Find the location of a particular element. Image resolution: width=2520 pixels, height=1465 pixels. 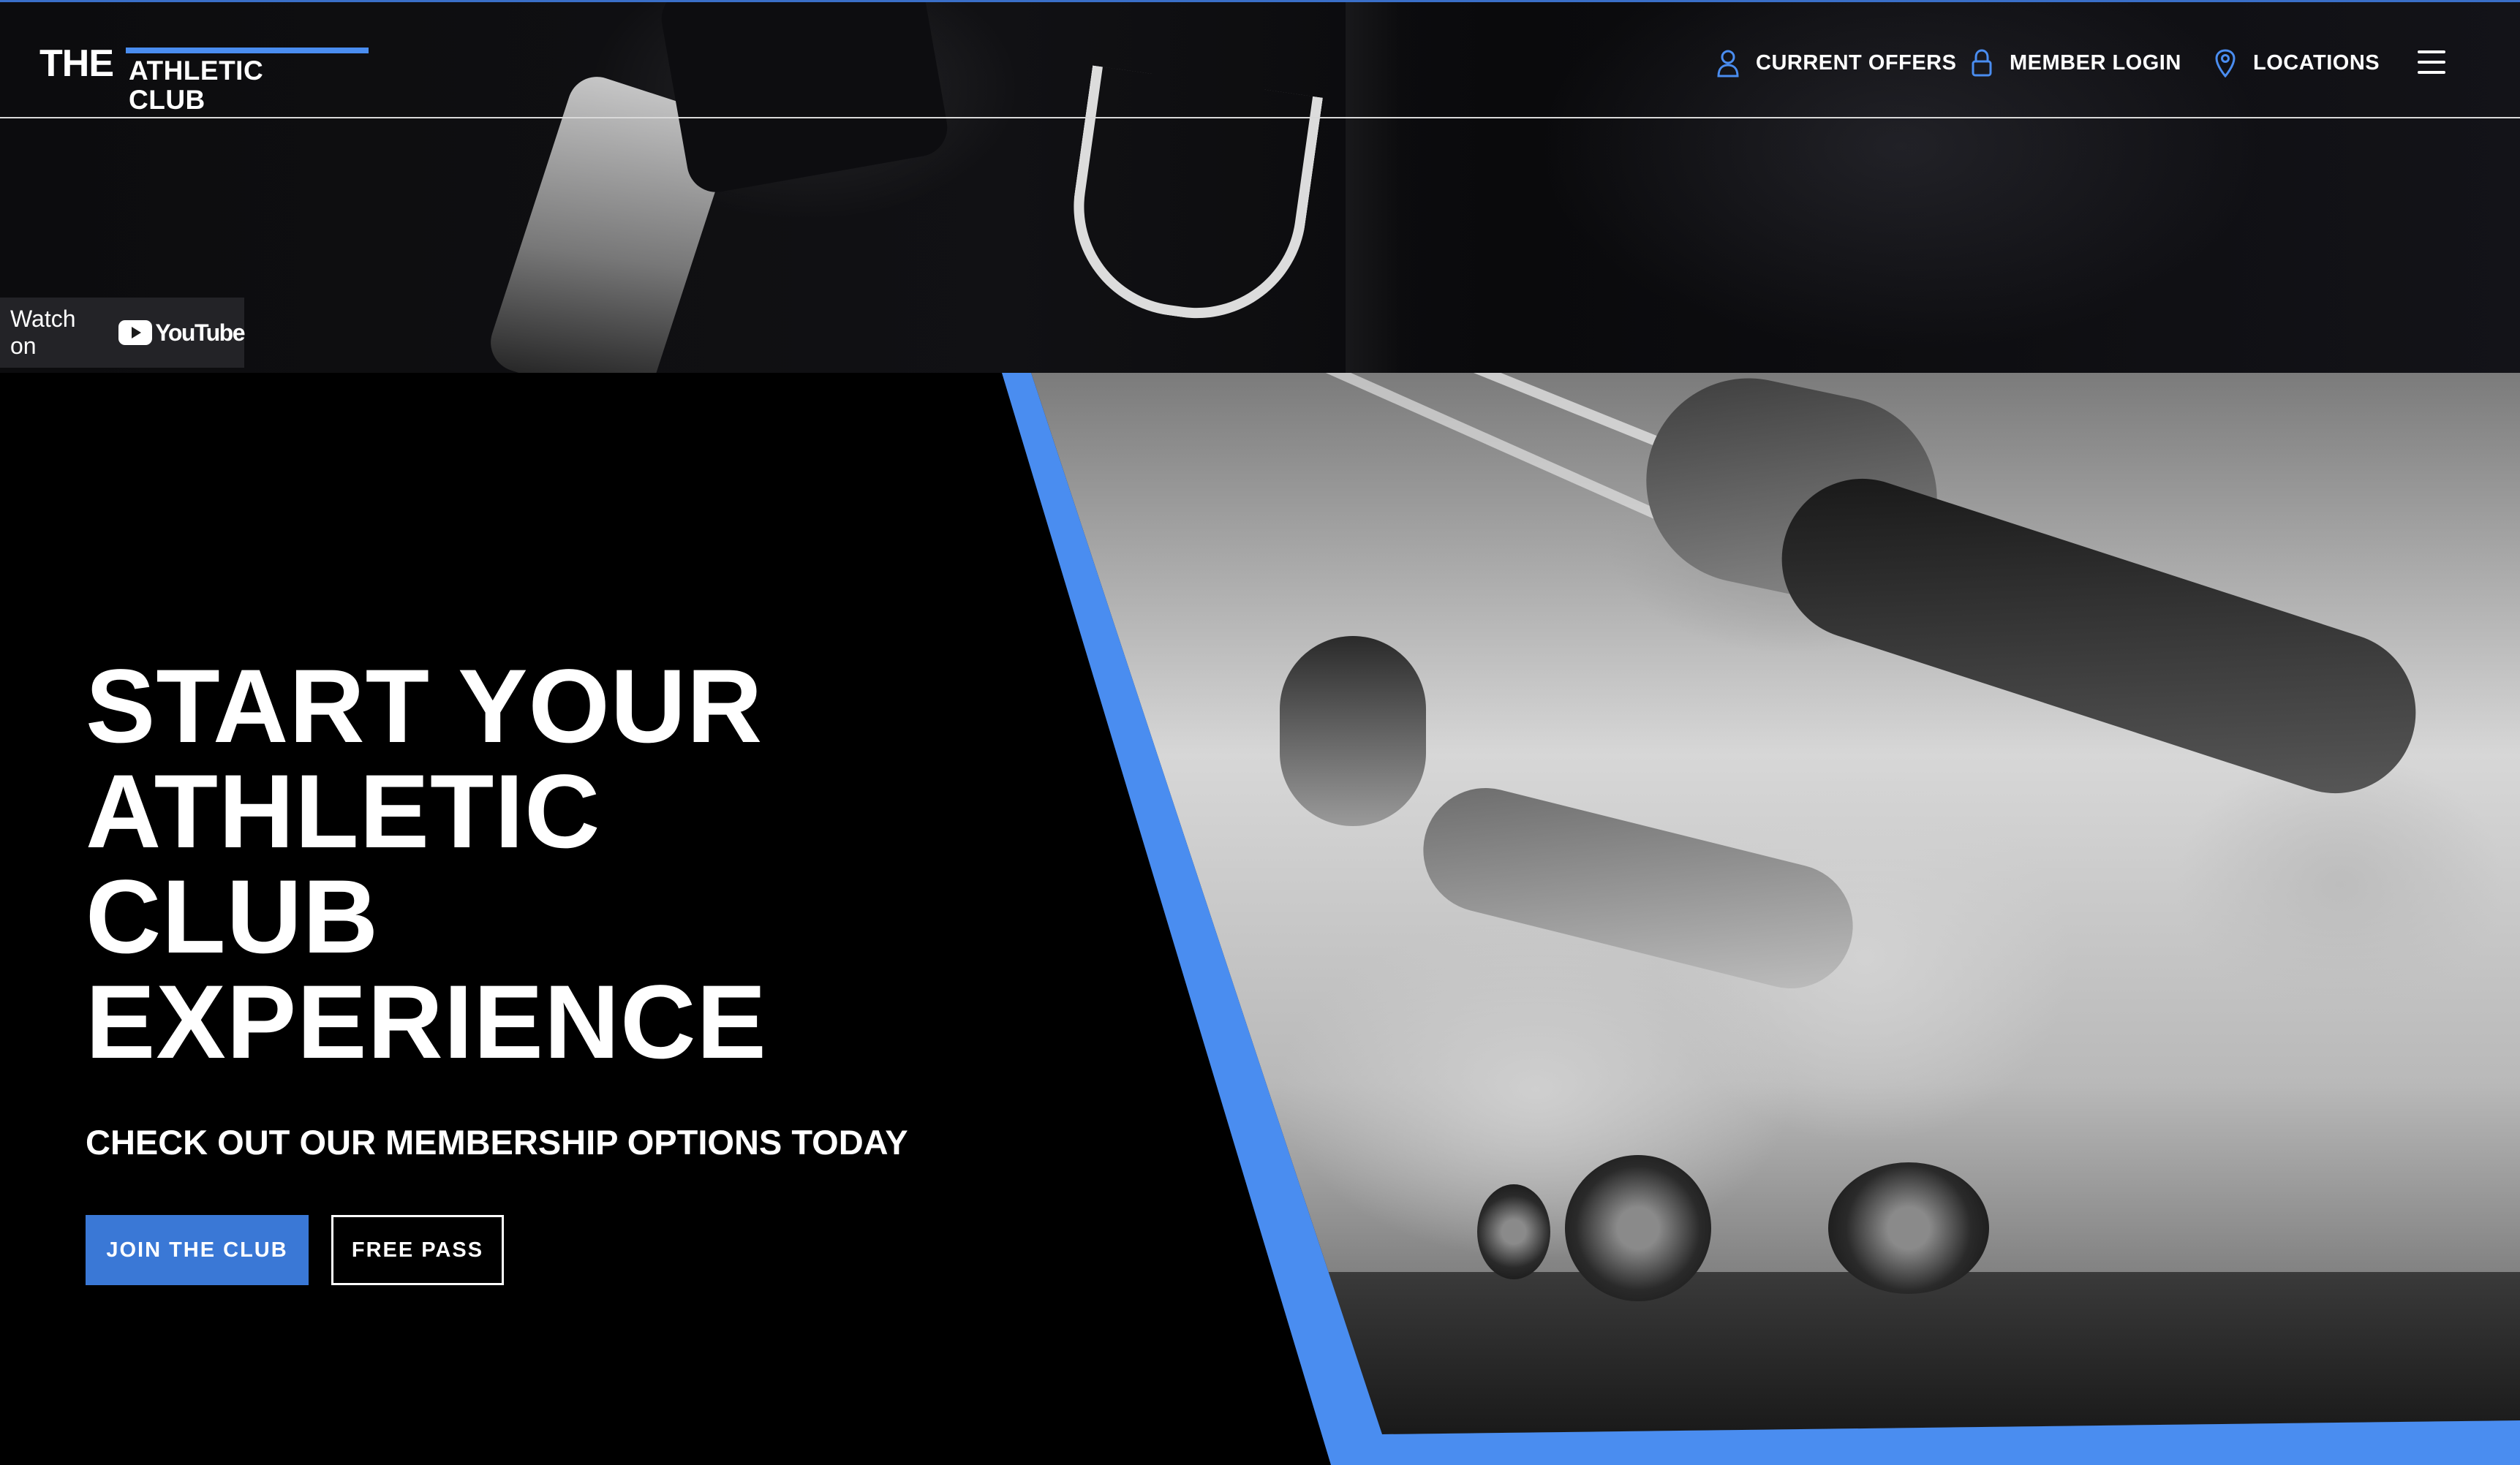

free-pass-button: FREE PASS is located at coordinates (417, 1250).